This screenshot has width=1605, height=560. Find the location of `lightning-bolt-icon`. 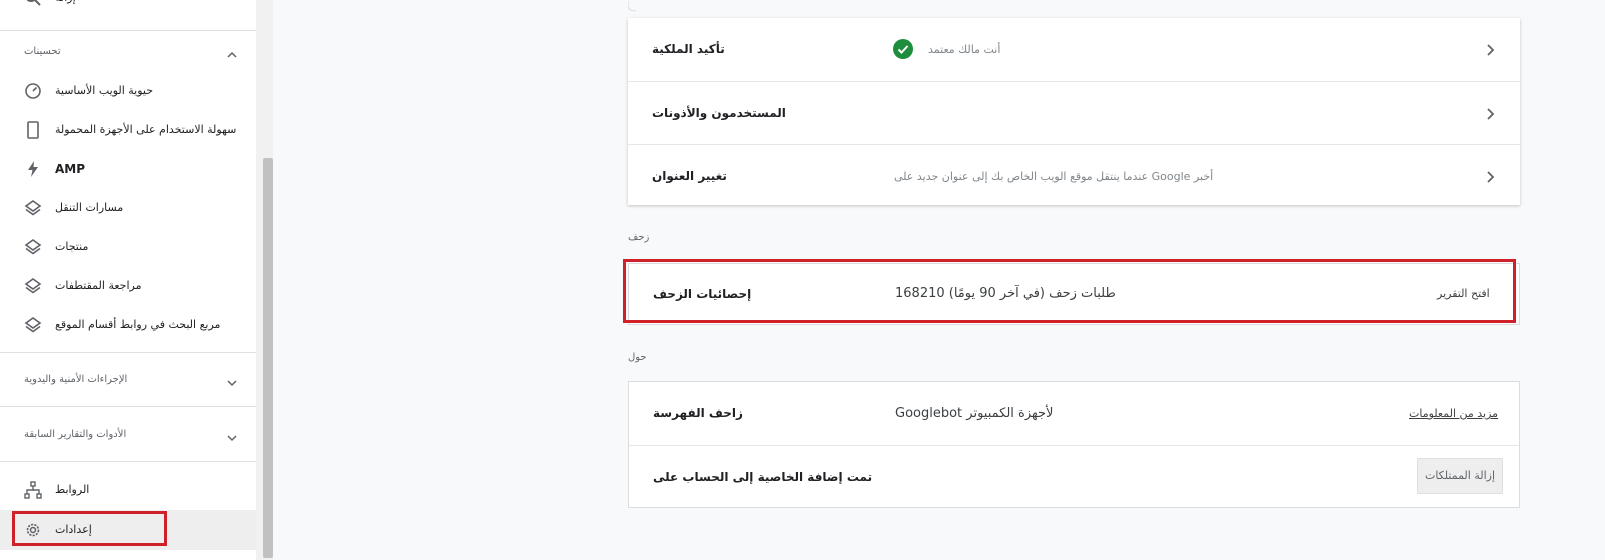

lightning-bolt-icon is located at coordinates (33, 169).